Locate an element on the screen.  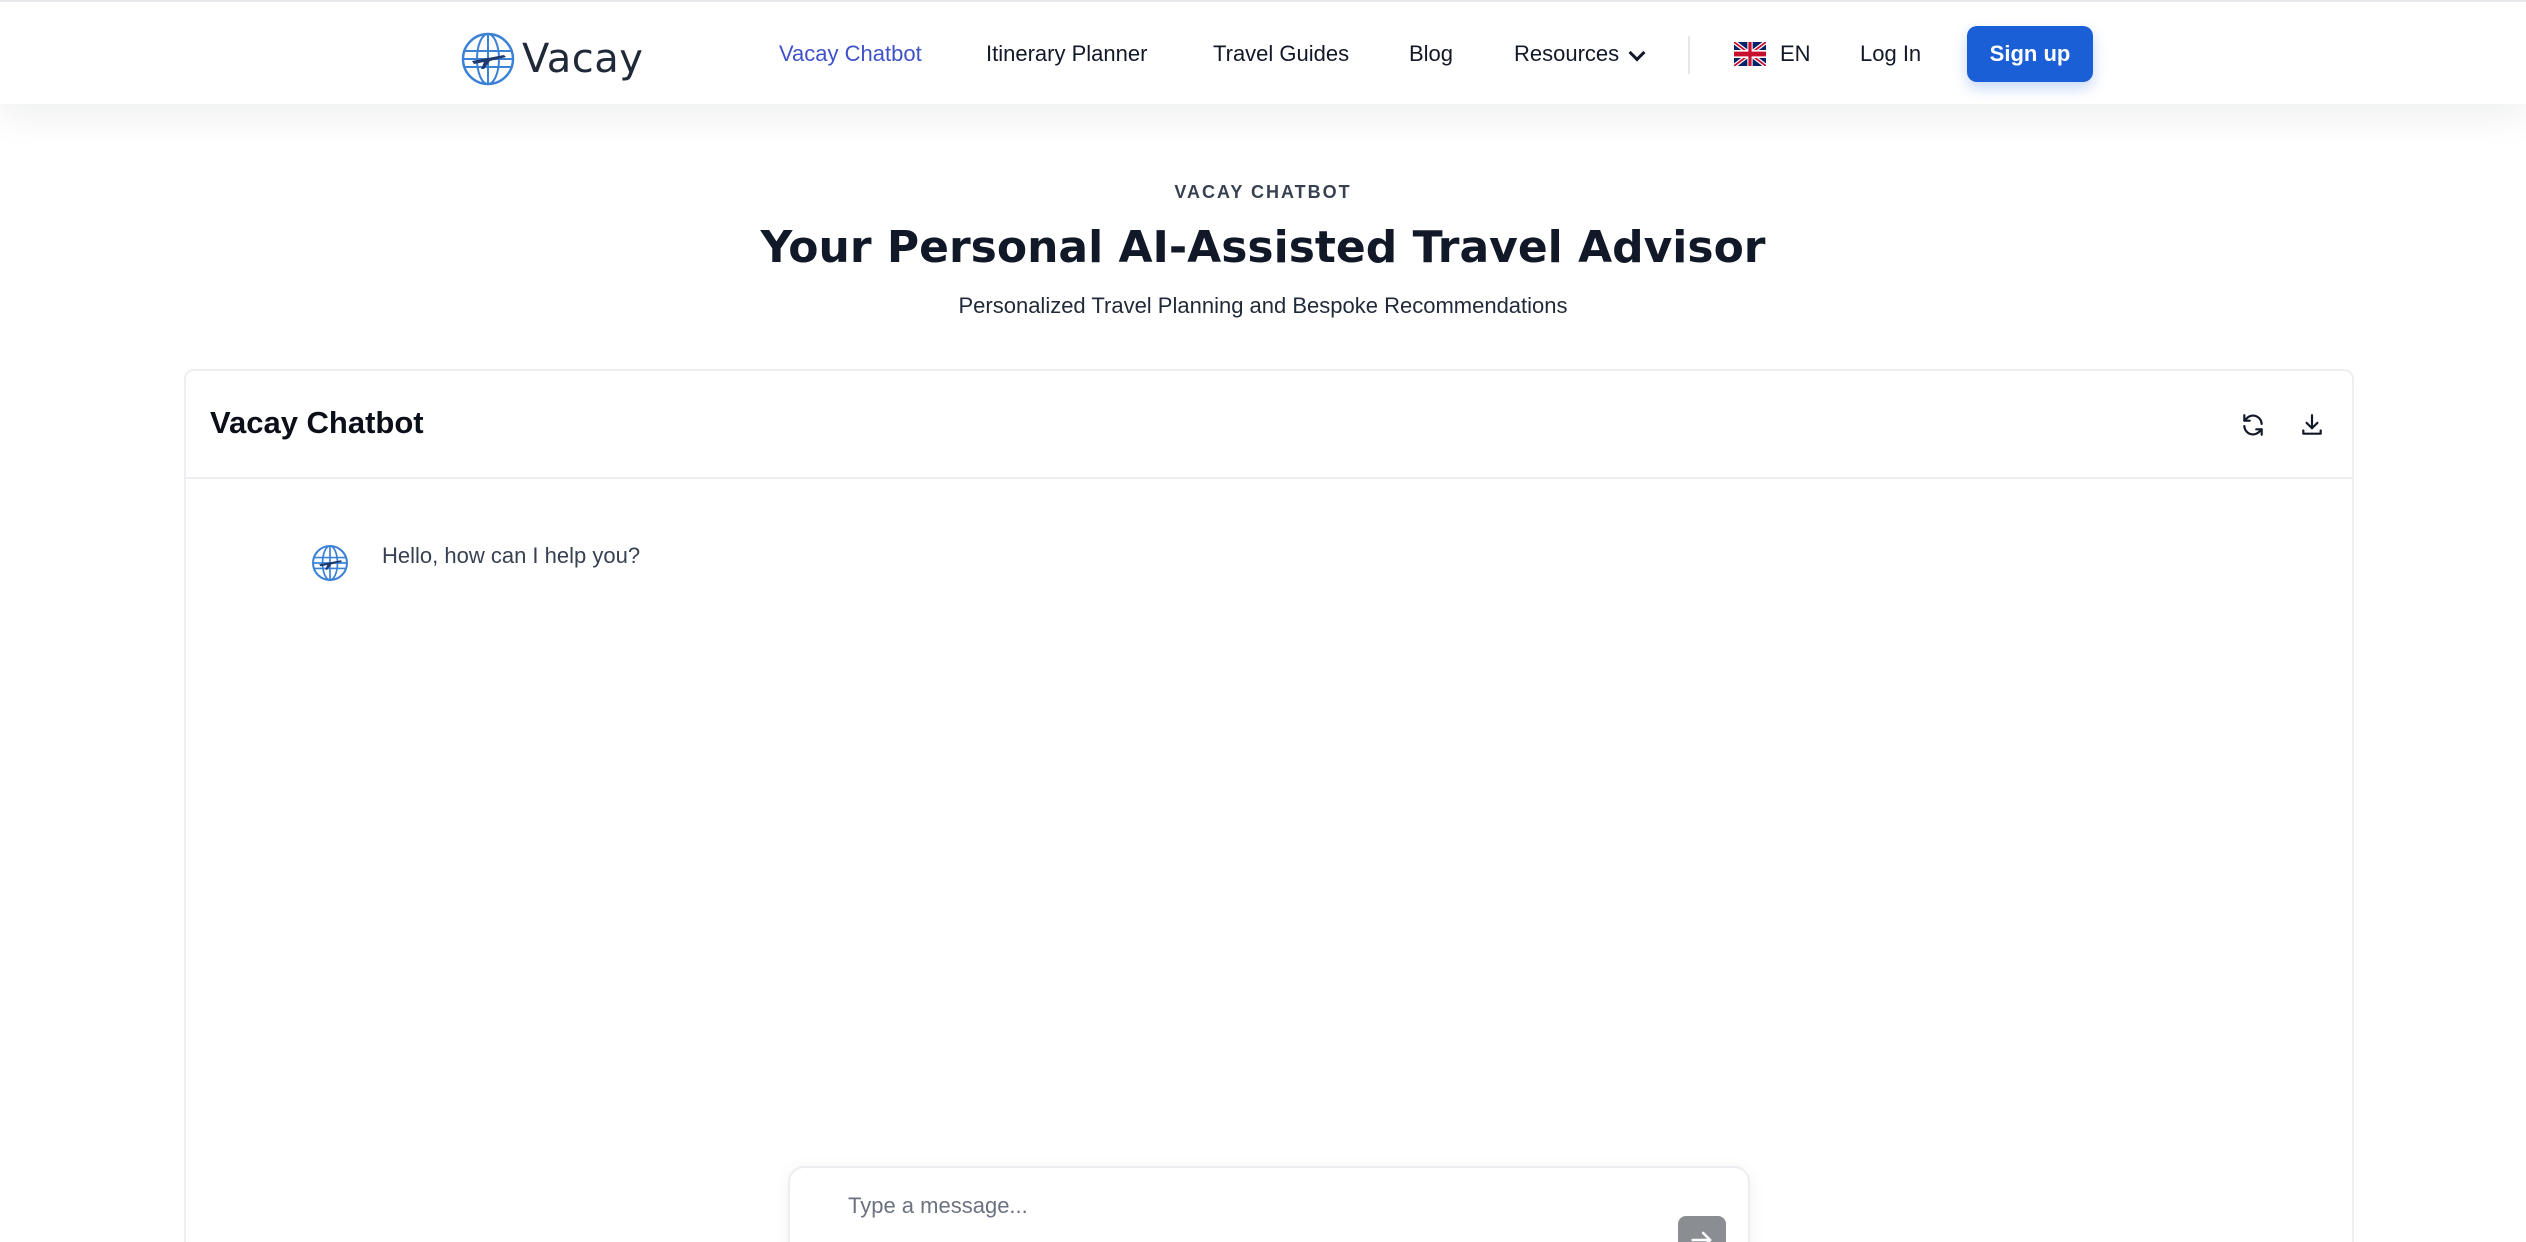
brand-name: Vacay is located at coordinates (583, 59).